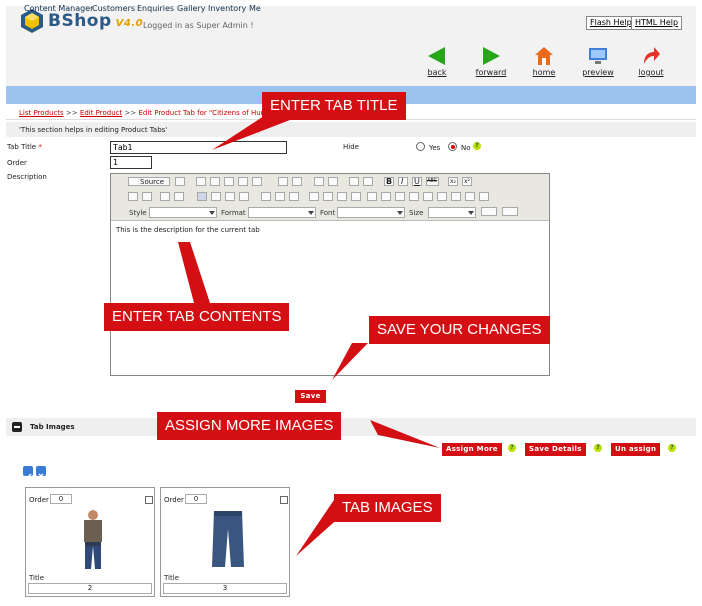 The height and width of the screenshot is (606, 702). What do you see at coordinates (459, 330) in the screenshot?
I see `callout-save-changes: SAVE YOUR CHANGES` at bounding box center [459, 330].